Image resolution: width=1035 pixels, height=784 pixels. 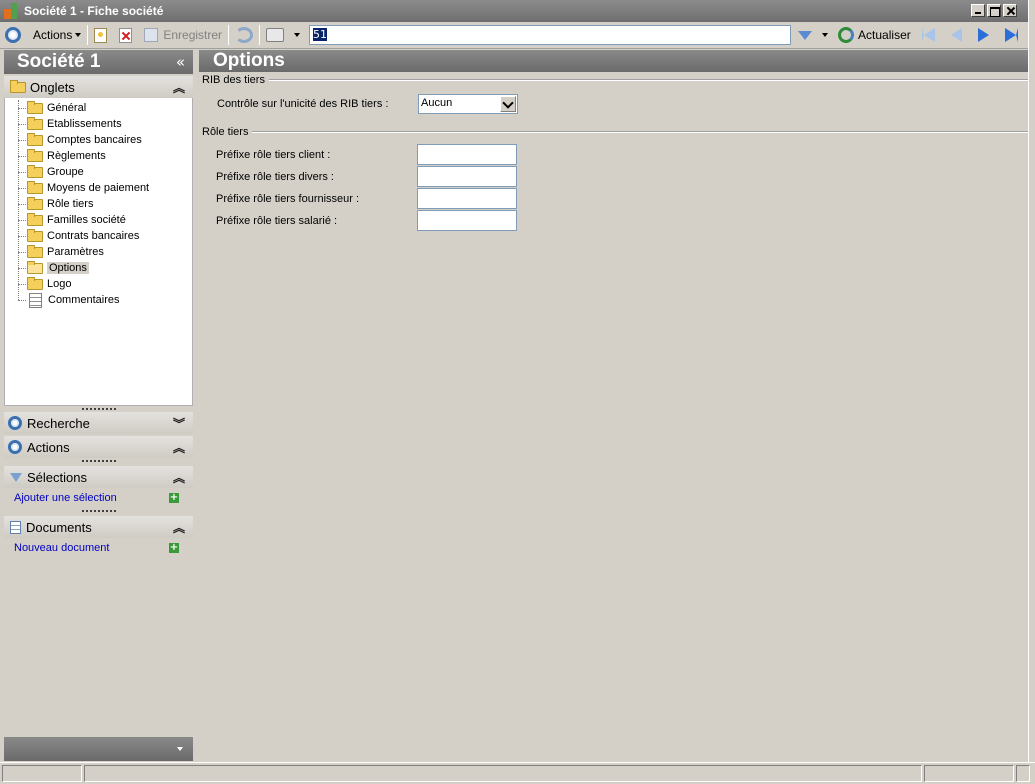 I want to click on collapse-sidebar-icon: «, so click(x=180, y=62).